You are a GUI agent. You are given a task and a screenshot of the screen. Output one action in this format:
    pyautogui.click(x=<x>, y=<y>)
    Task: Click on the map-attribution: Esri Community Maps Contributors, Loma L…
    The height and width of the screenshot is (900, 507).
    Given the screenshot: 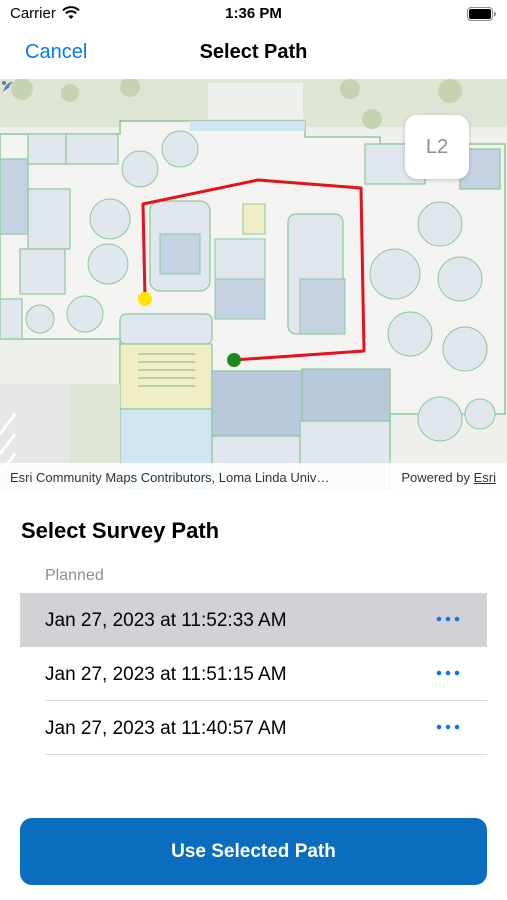 What is the action you would take?
    pyautogui.click(x=253, y=476)
    